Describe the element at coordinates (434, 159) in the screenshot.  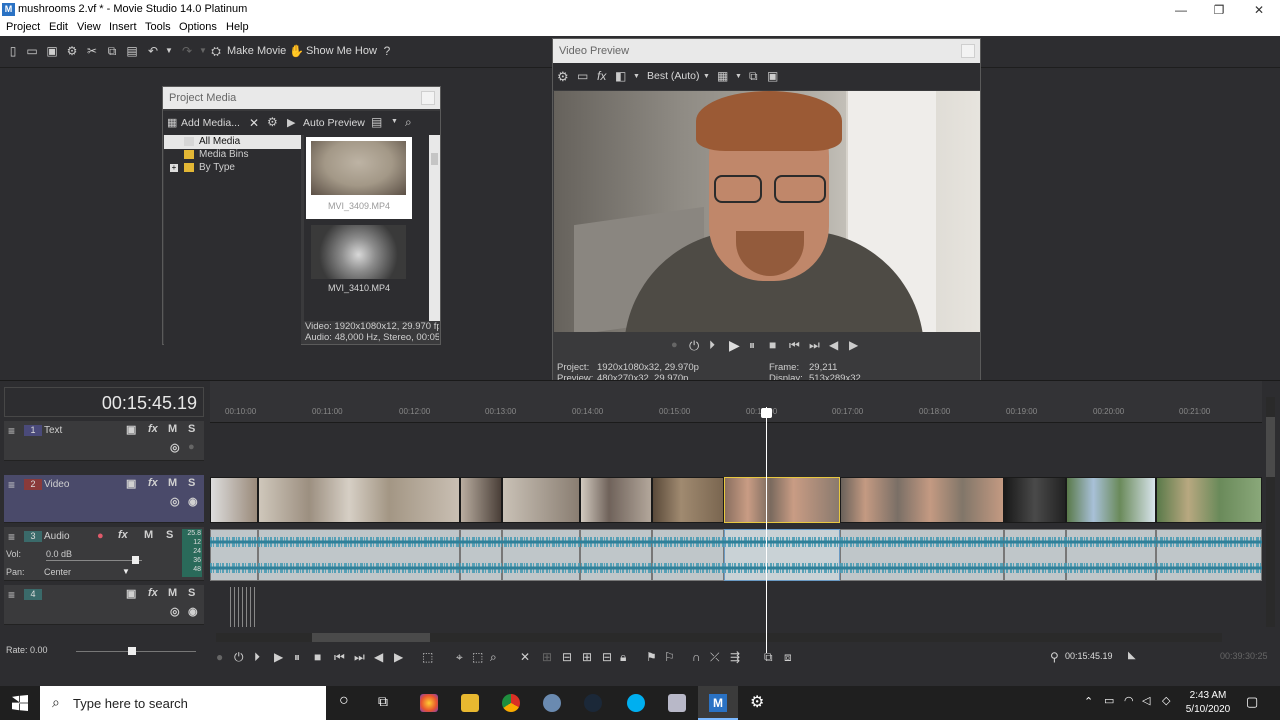
I see `scrollbar-thumb` at that location.